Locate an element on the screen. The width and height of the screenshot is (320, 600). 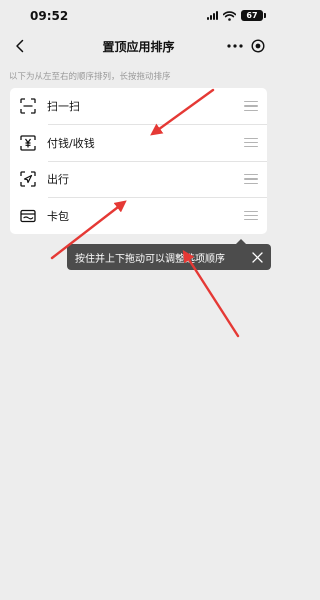
close-miniprogram-button is located at coordinates (258, 46).